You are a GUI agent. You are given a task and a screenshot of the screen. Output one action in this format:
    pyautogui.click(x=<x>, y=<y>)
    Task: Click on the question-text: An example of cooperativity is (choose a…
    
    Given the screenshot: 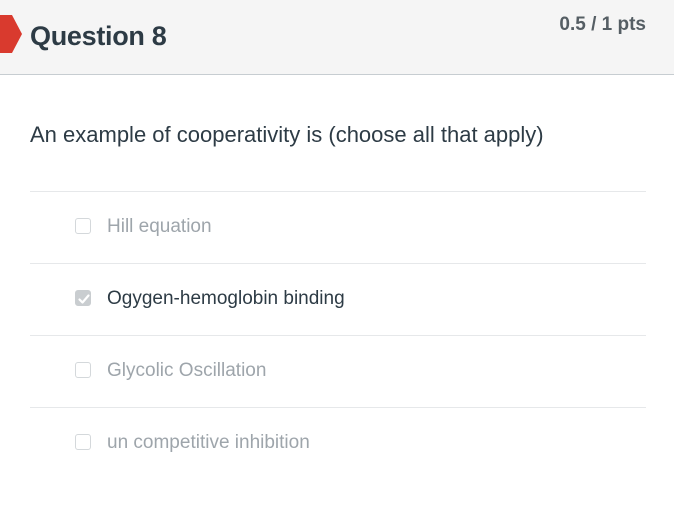 What is the action you would take?
    pyautogui.click(x=287, y=134)
    